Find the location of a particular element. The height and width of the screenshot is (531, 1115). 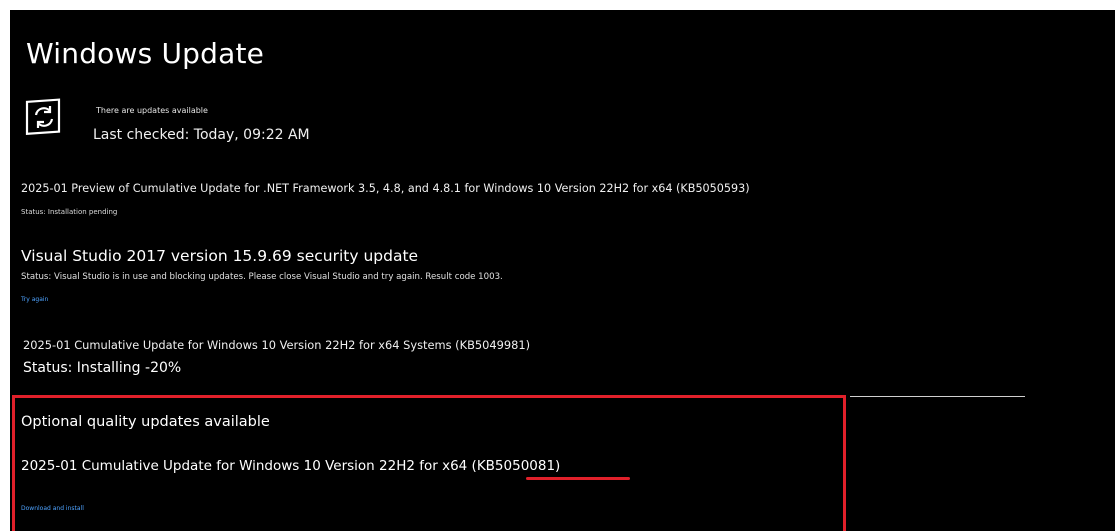

optional-updates-heading: Optional quality updates available is located at coordinates (145, 422).